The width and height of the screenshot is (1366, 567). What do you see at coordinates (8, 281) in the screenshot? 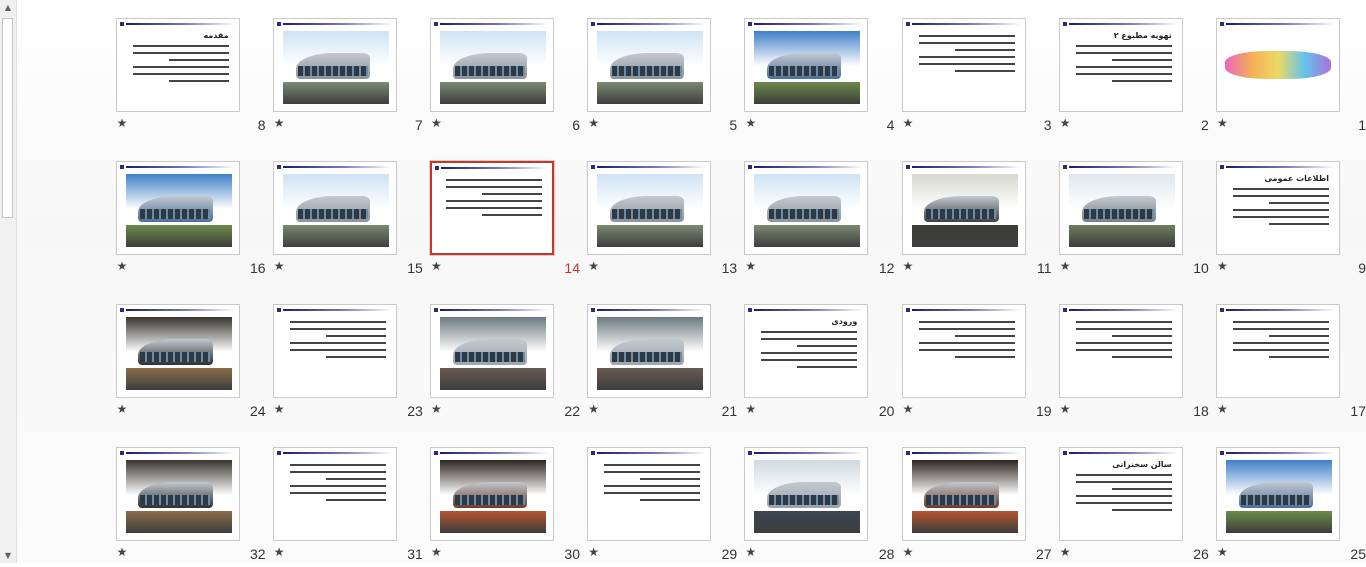
I see `vertical-scrollbar: ▲ ▼` at bounding box center [8, 281].